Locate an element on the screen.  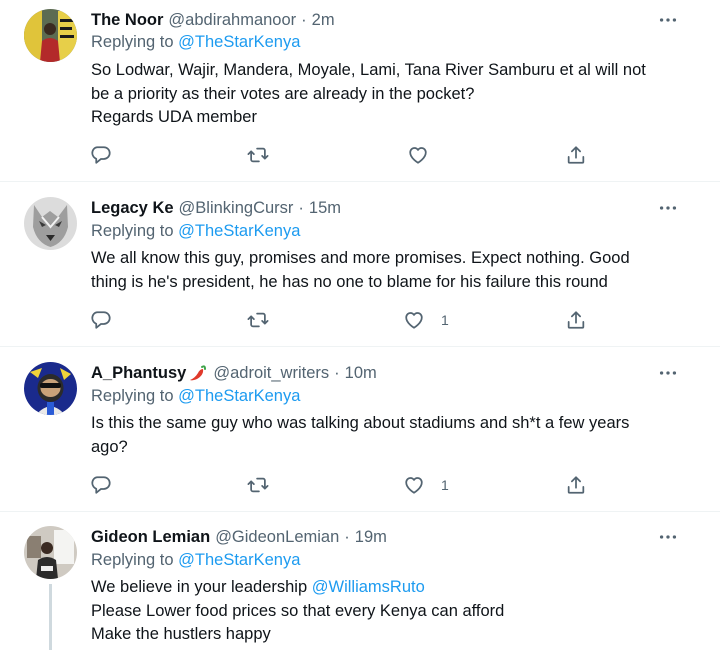
user-handle: @adroit_writers is located at coordinates (271, 373).